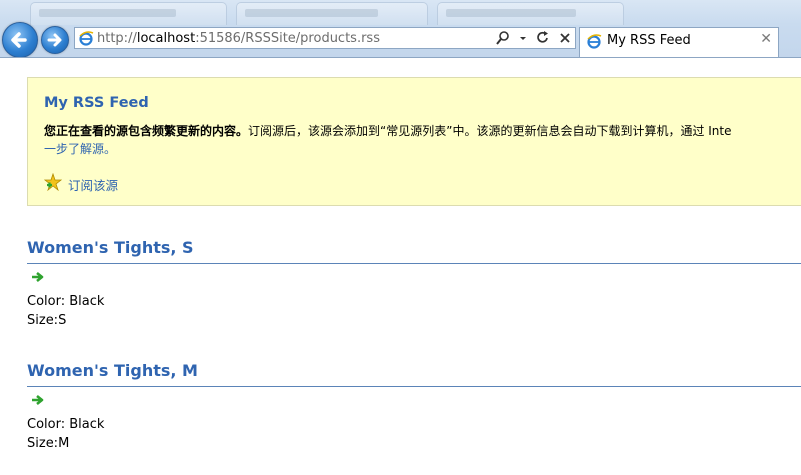 The height and width of the screenshot is (475, 801). Describe the element at coordinates (53, 182) in the screenshot. I see `subscribe-star-icon` at that location.